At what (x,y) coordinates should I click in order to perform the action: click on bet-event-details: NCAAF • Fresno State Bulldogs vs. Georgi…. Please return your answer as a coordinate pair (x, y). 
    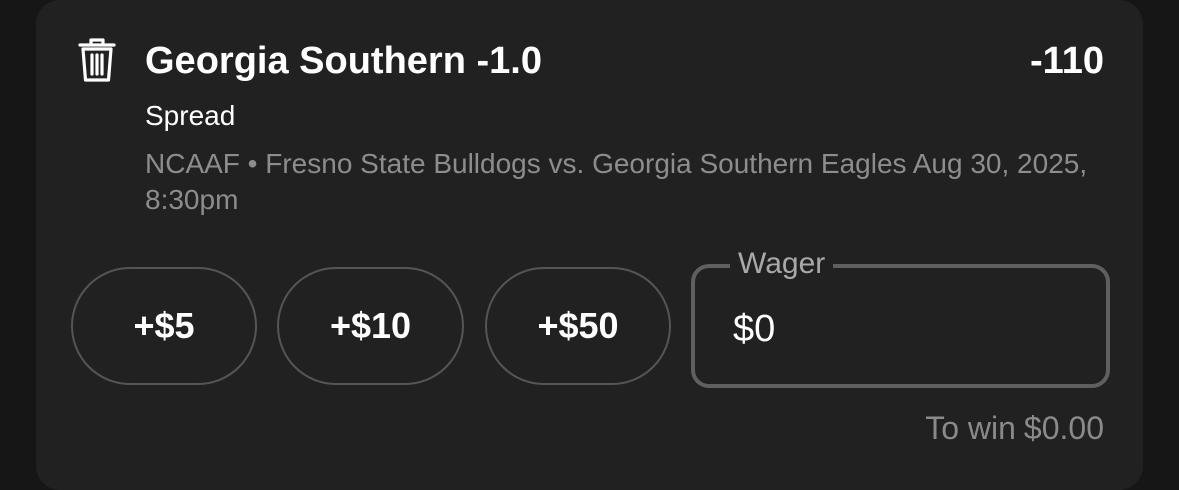
    Looking at the image, I should click on (616, 181).